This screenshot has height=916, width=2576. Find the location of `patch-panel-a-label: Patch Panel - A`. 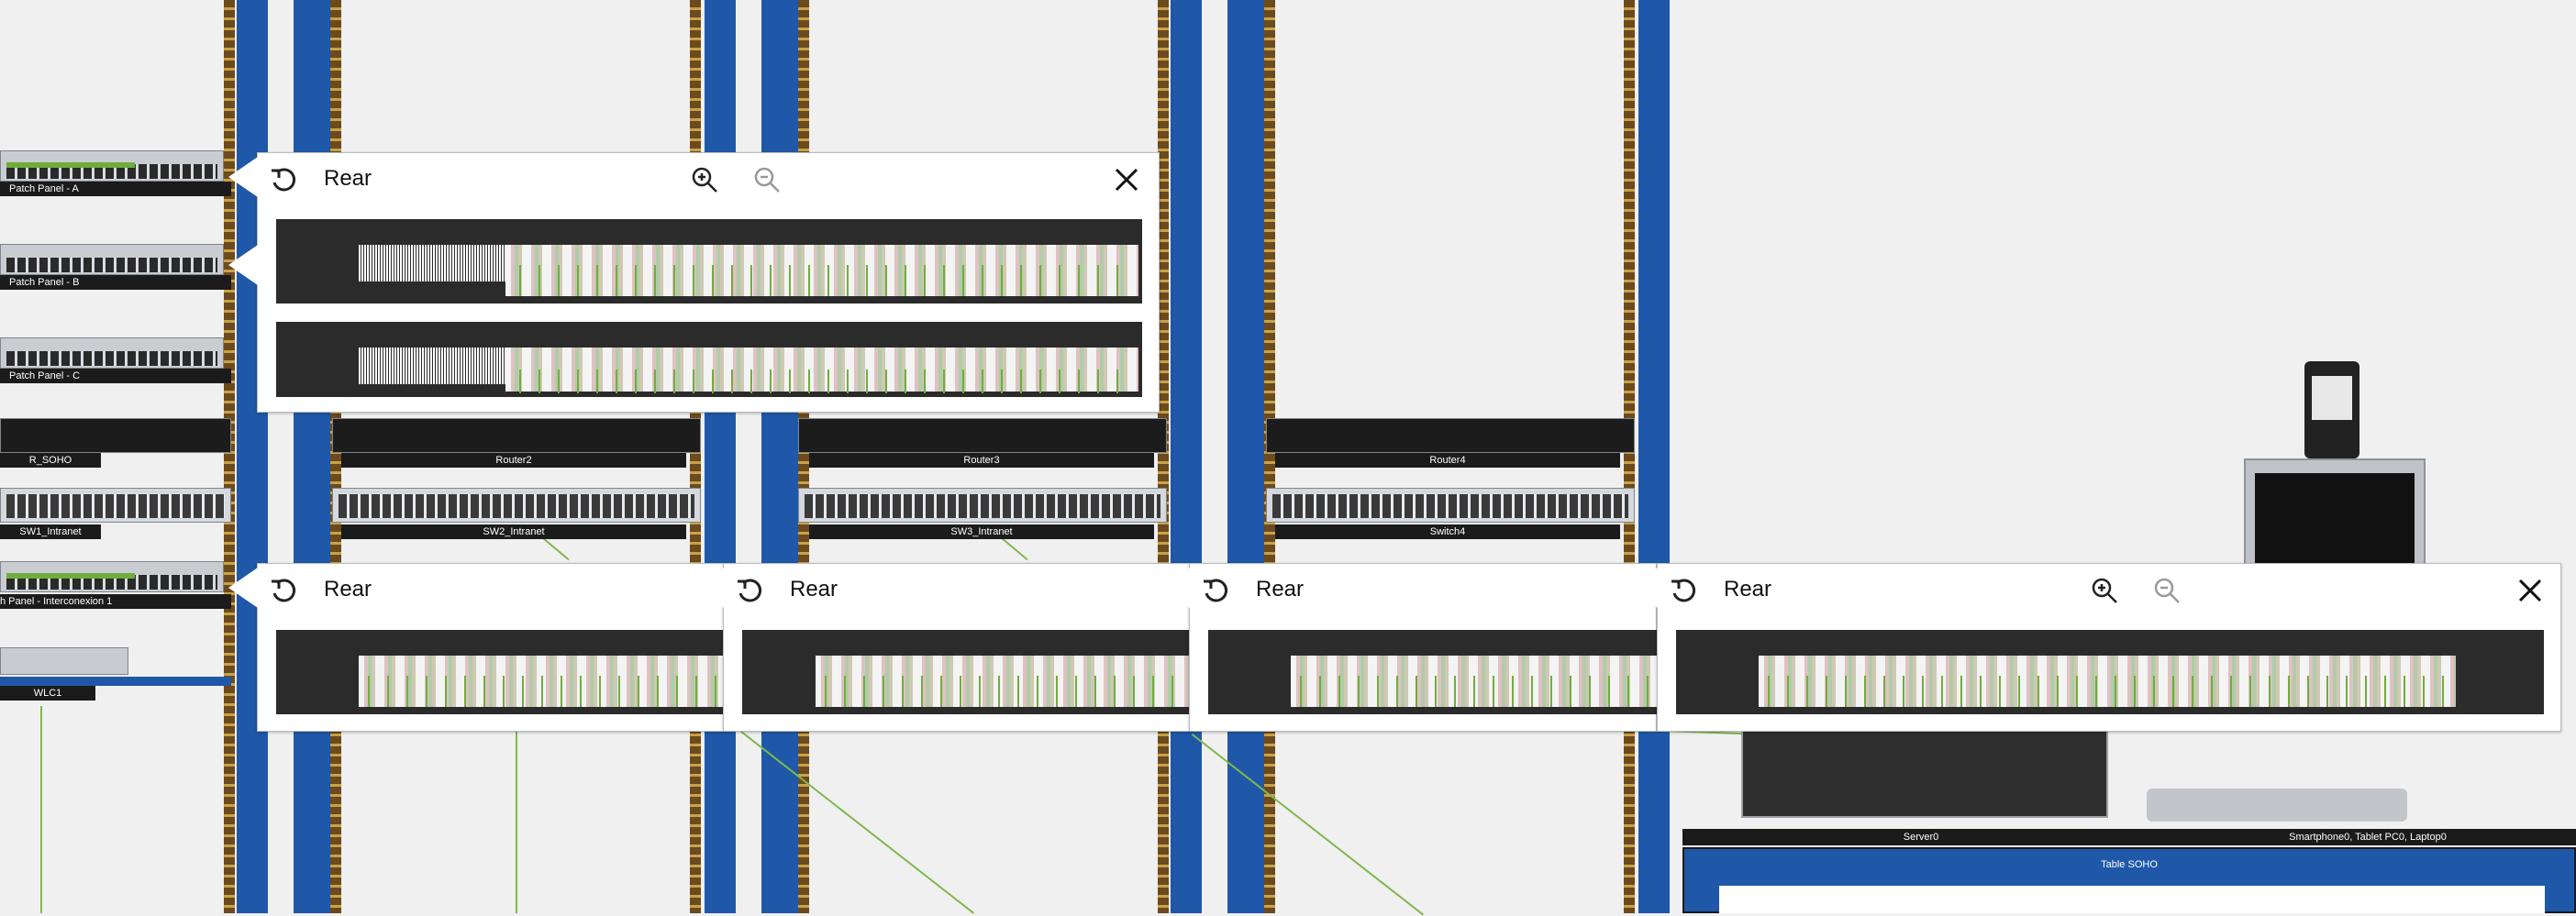

patch-panel-a-label: Patch Panel - A is located at coordinates (115, 189).